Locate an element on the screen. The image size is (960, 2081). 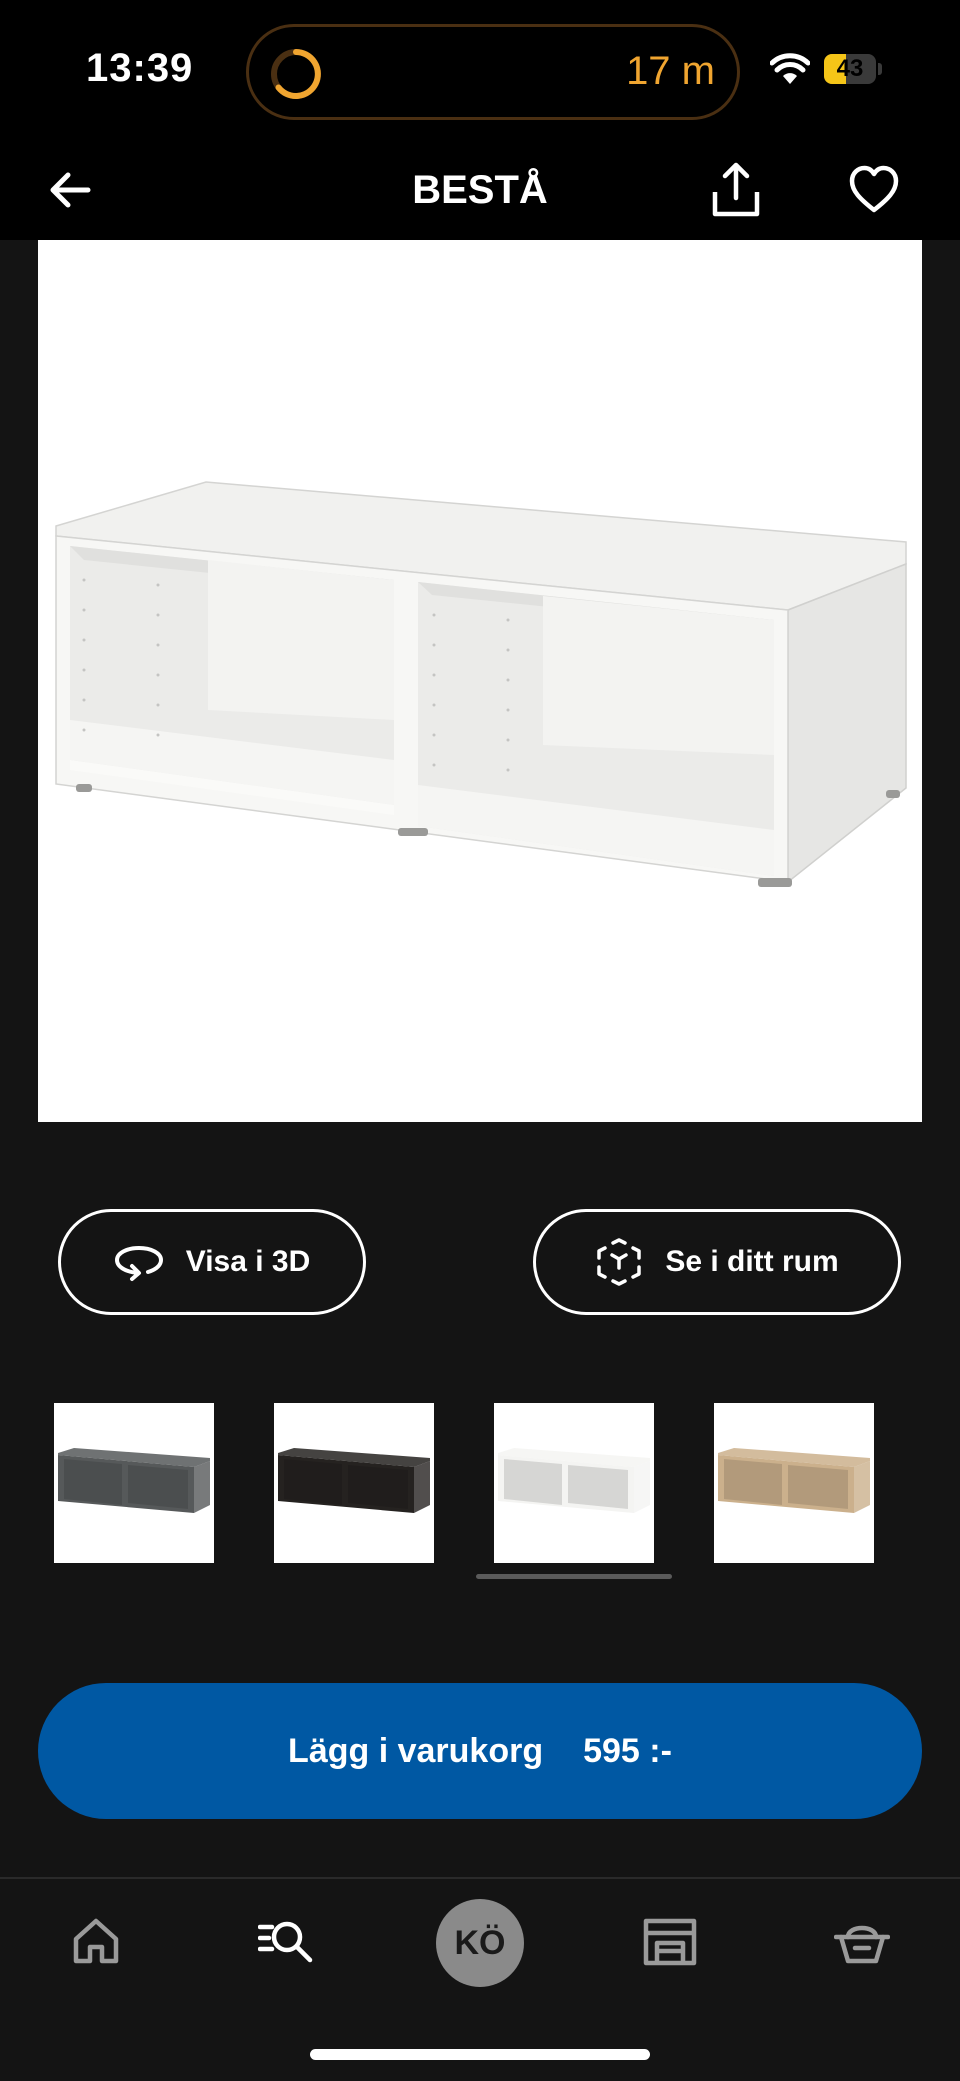
queue-label: KÖ is located at coordinates (480, 1942).